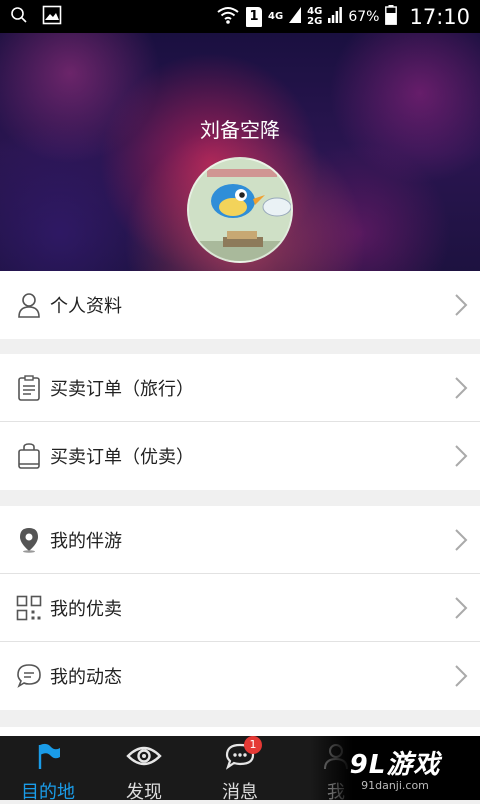  What do you see at coordinates (240, 792) in the screenshot?
I see `tab-label: 消息` at bounding box center [240, 792].